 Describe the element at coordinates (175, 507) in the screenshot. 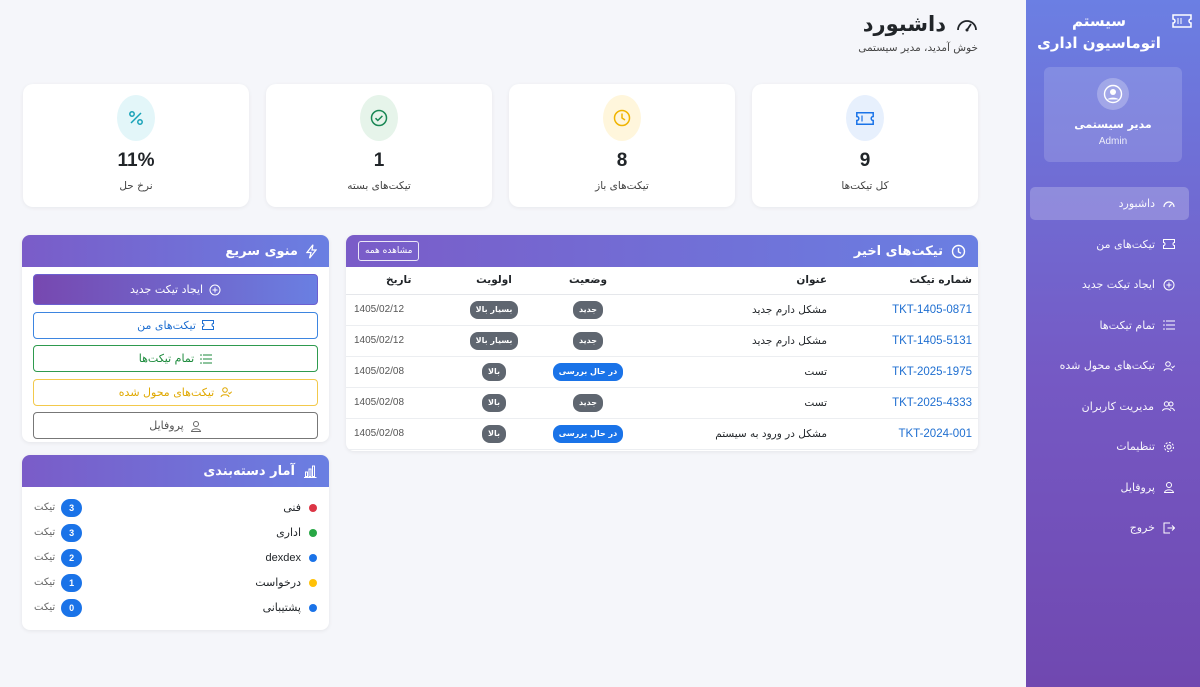

I see `category-row: فنی 3 تیکت` at that location.